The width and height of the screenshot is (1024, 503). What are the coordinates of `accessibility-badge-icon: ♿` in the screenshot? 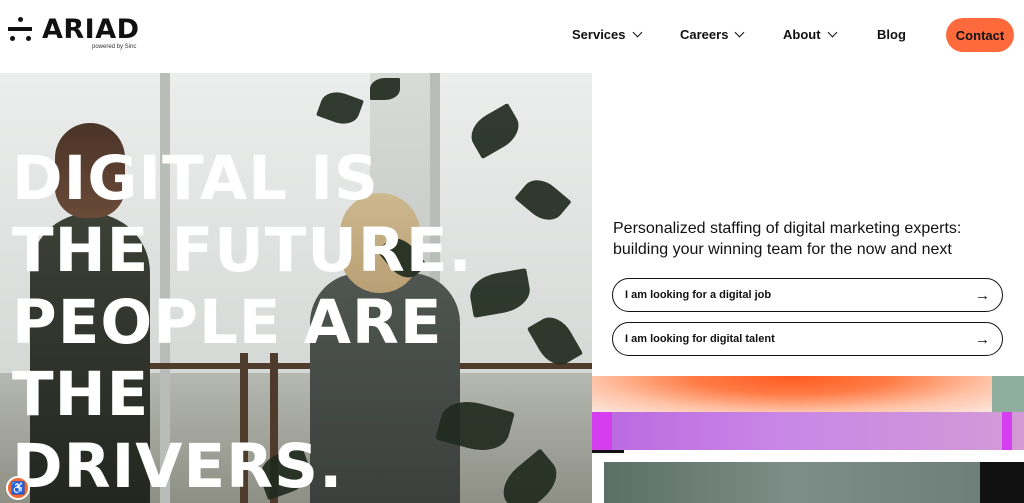 It's located at (18, 488).